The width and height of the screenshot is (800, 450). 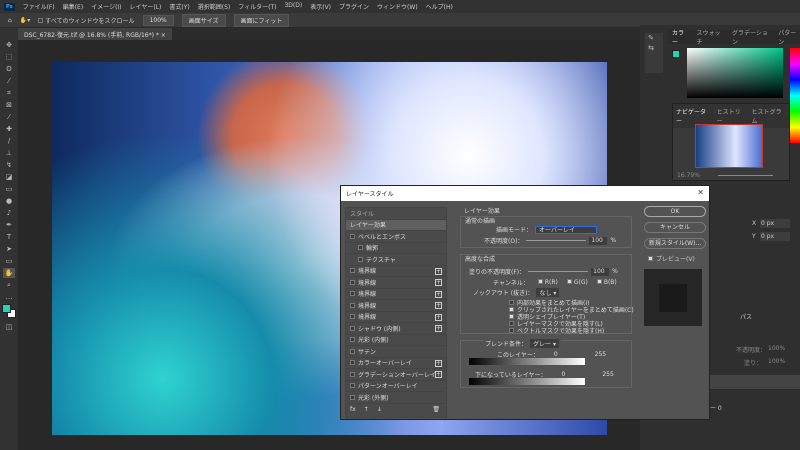 I want to click on ok-button: OK, so click(x=675, y=211).